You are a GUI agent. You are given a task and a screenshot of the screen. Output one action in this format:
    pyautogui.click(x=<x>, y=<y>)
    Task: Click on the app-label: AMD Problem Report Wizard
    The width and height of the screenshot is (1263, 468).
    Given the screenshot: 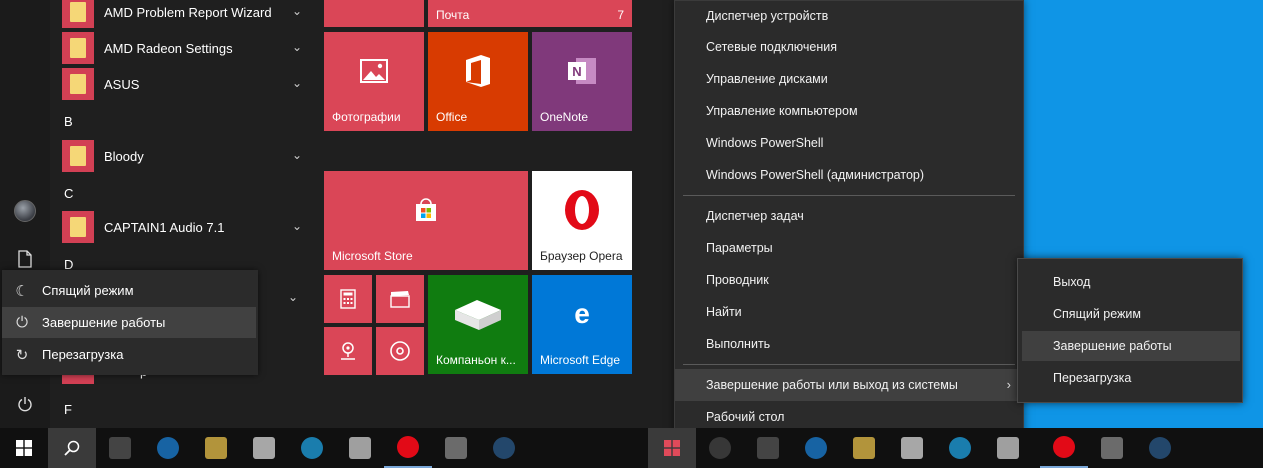 What is the action you would take?
    pyautogui.click(x=188, y=12)
    